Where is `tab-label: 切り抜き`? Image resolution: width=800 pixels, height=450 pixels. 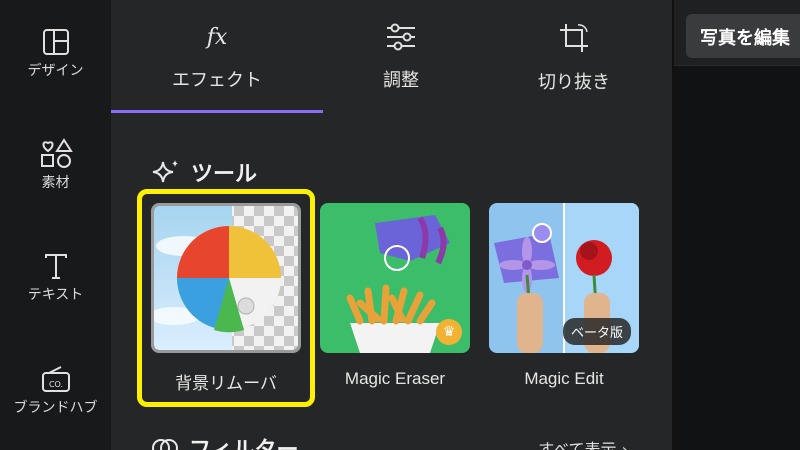
tab-label: 切り抜き is located at coordinates (574, 82).